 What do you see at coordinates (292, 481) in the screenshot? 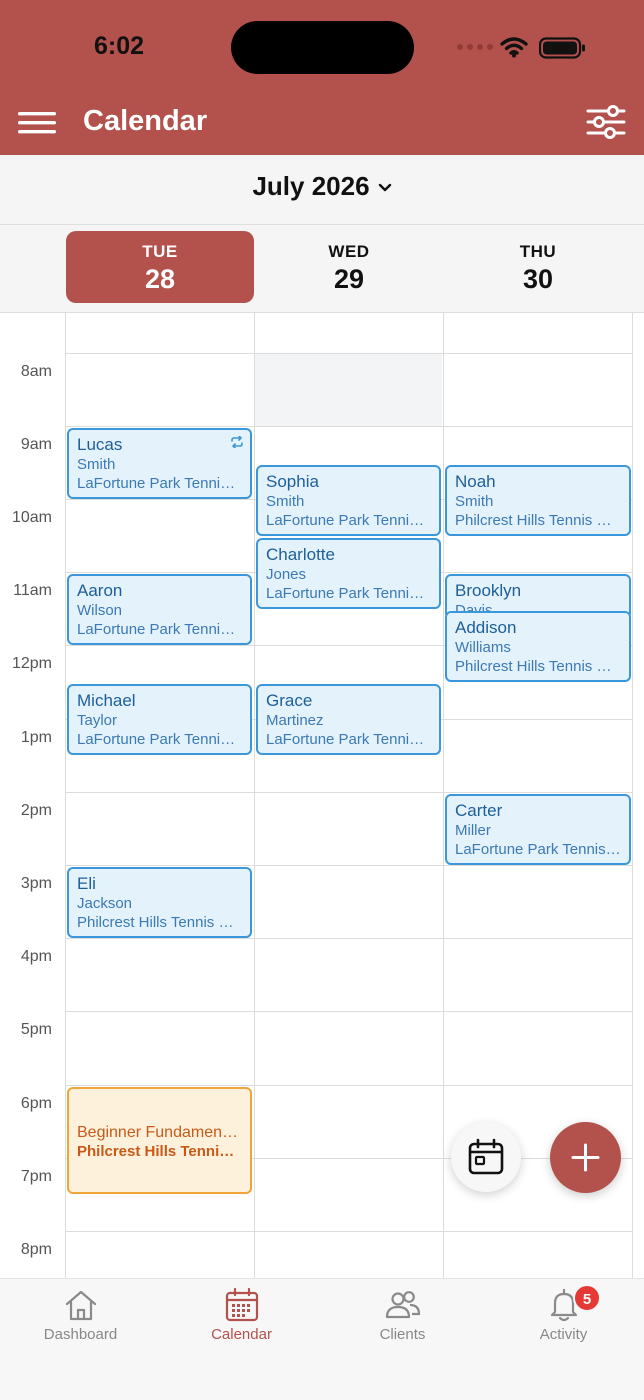
I see `event-client-first-name: Sophia` at bounding box center [292, 481].